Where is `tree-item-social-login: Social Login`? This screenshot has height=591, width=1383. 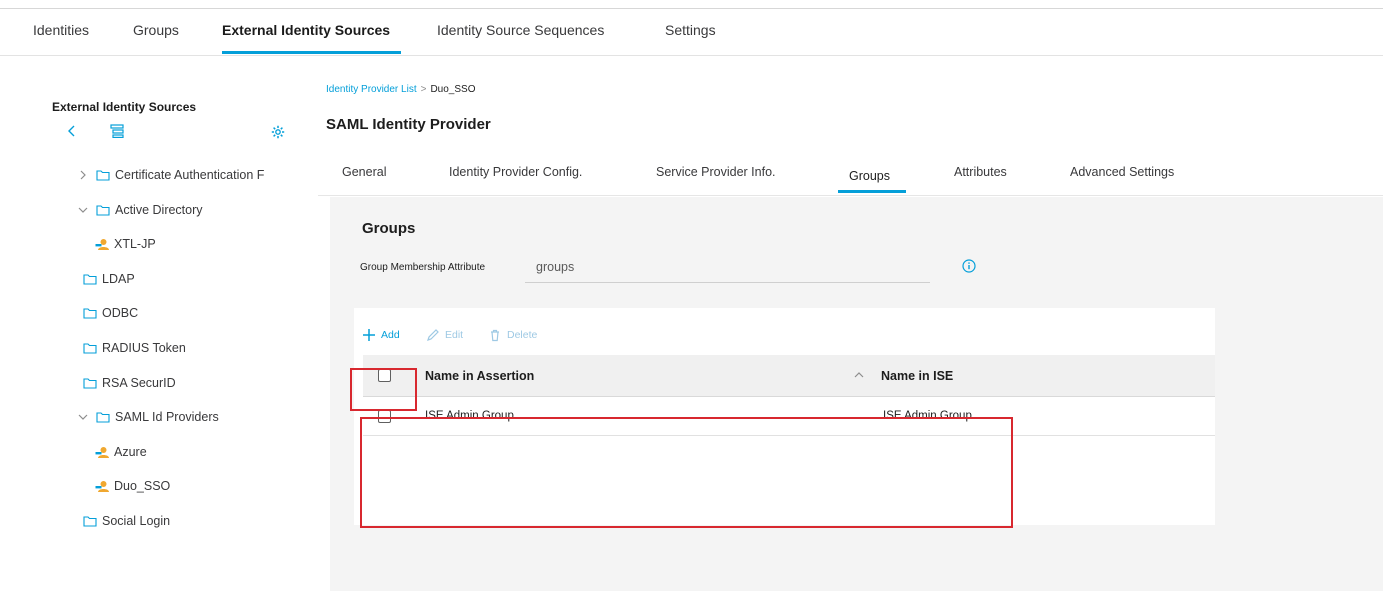 tree-item-social-login: Social Login is located at coordinates (126, 521).